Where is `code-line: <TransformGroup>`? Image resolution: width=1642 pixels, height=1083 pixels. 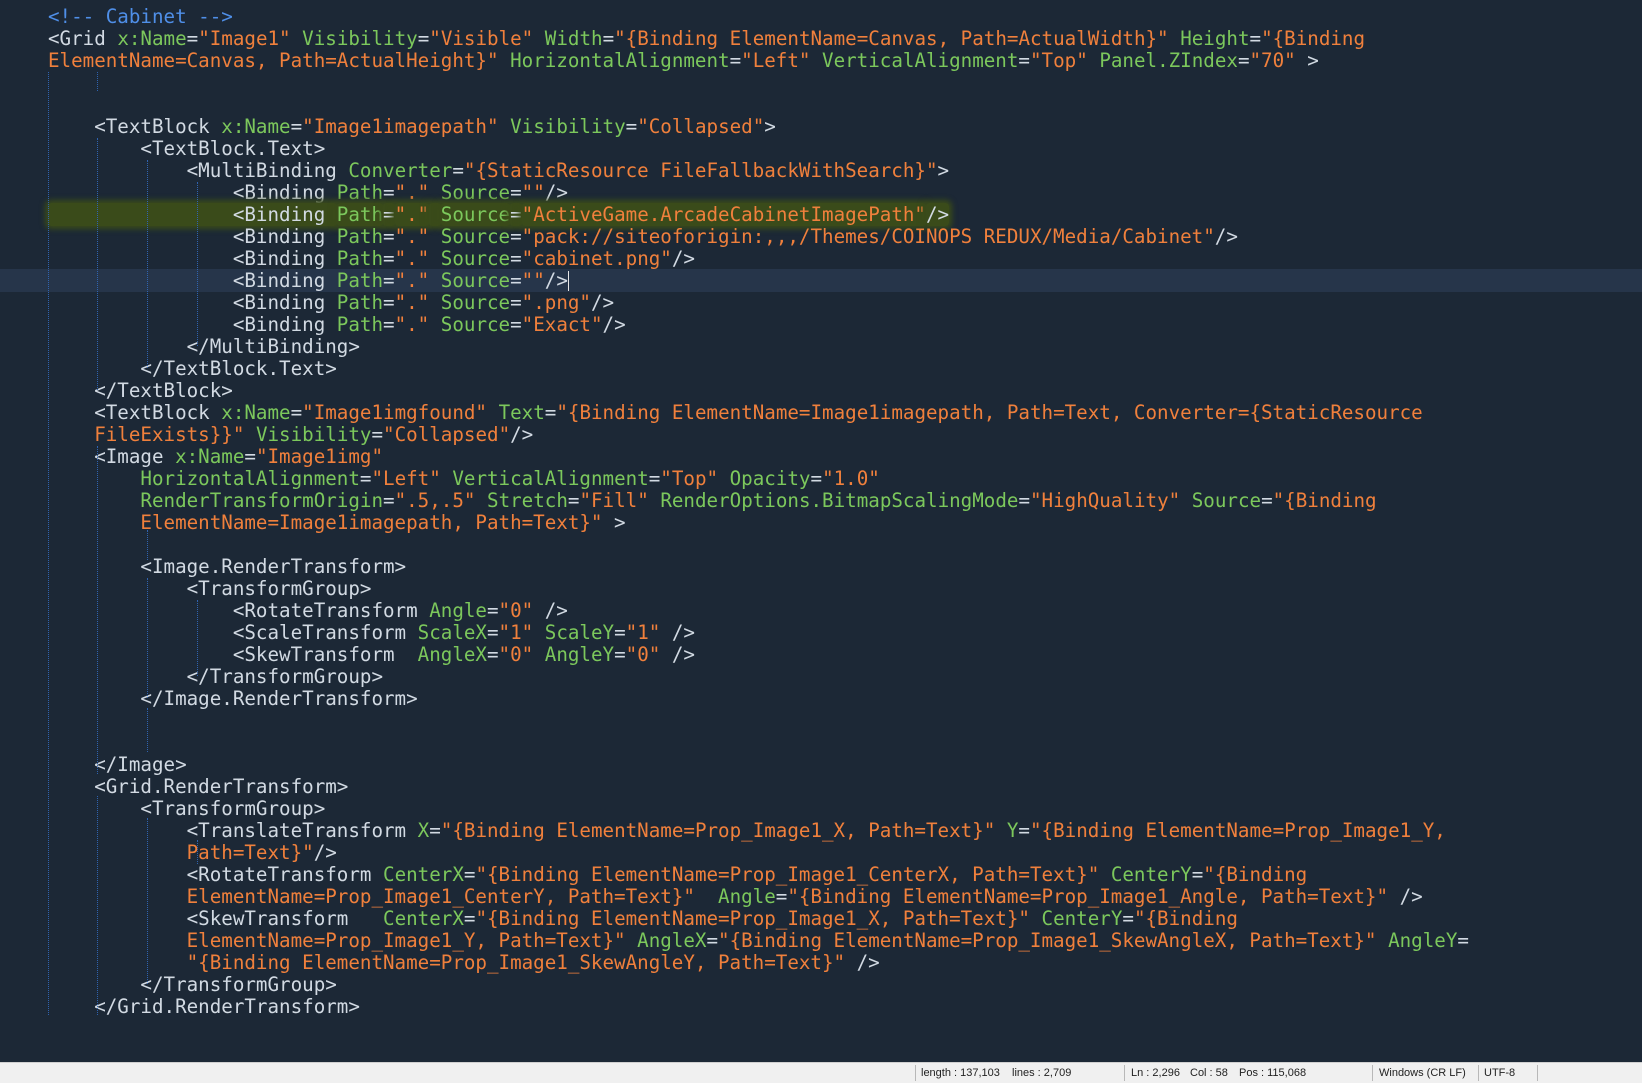
code-line: <TransformGroup> is located at coordinates (186, 808).